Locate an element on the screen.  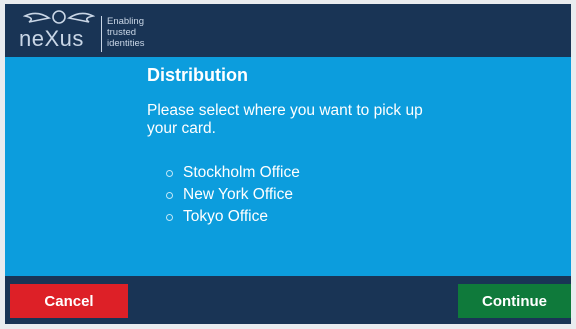
option-label: Tokyo Office is located at coordinates (226, 216).